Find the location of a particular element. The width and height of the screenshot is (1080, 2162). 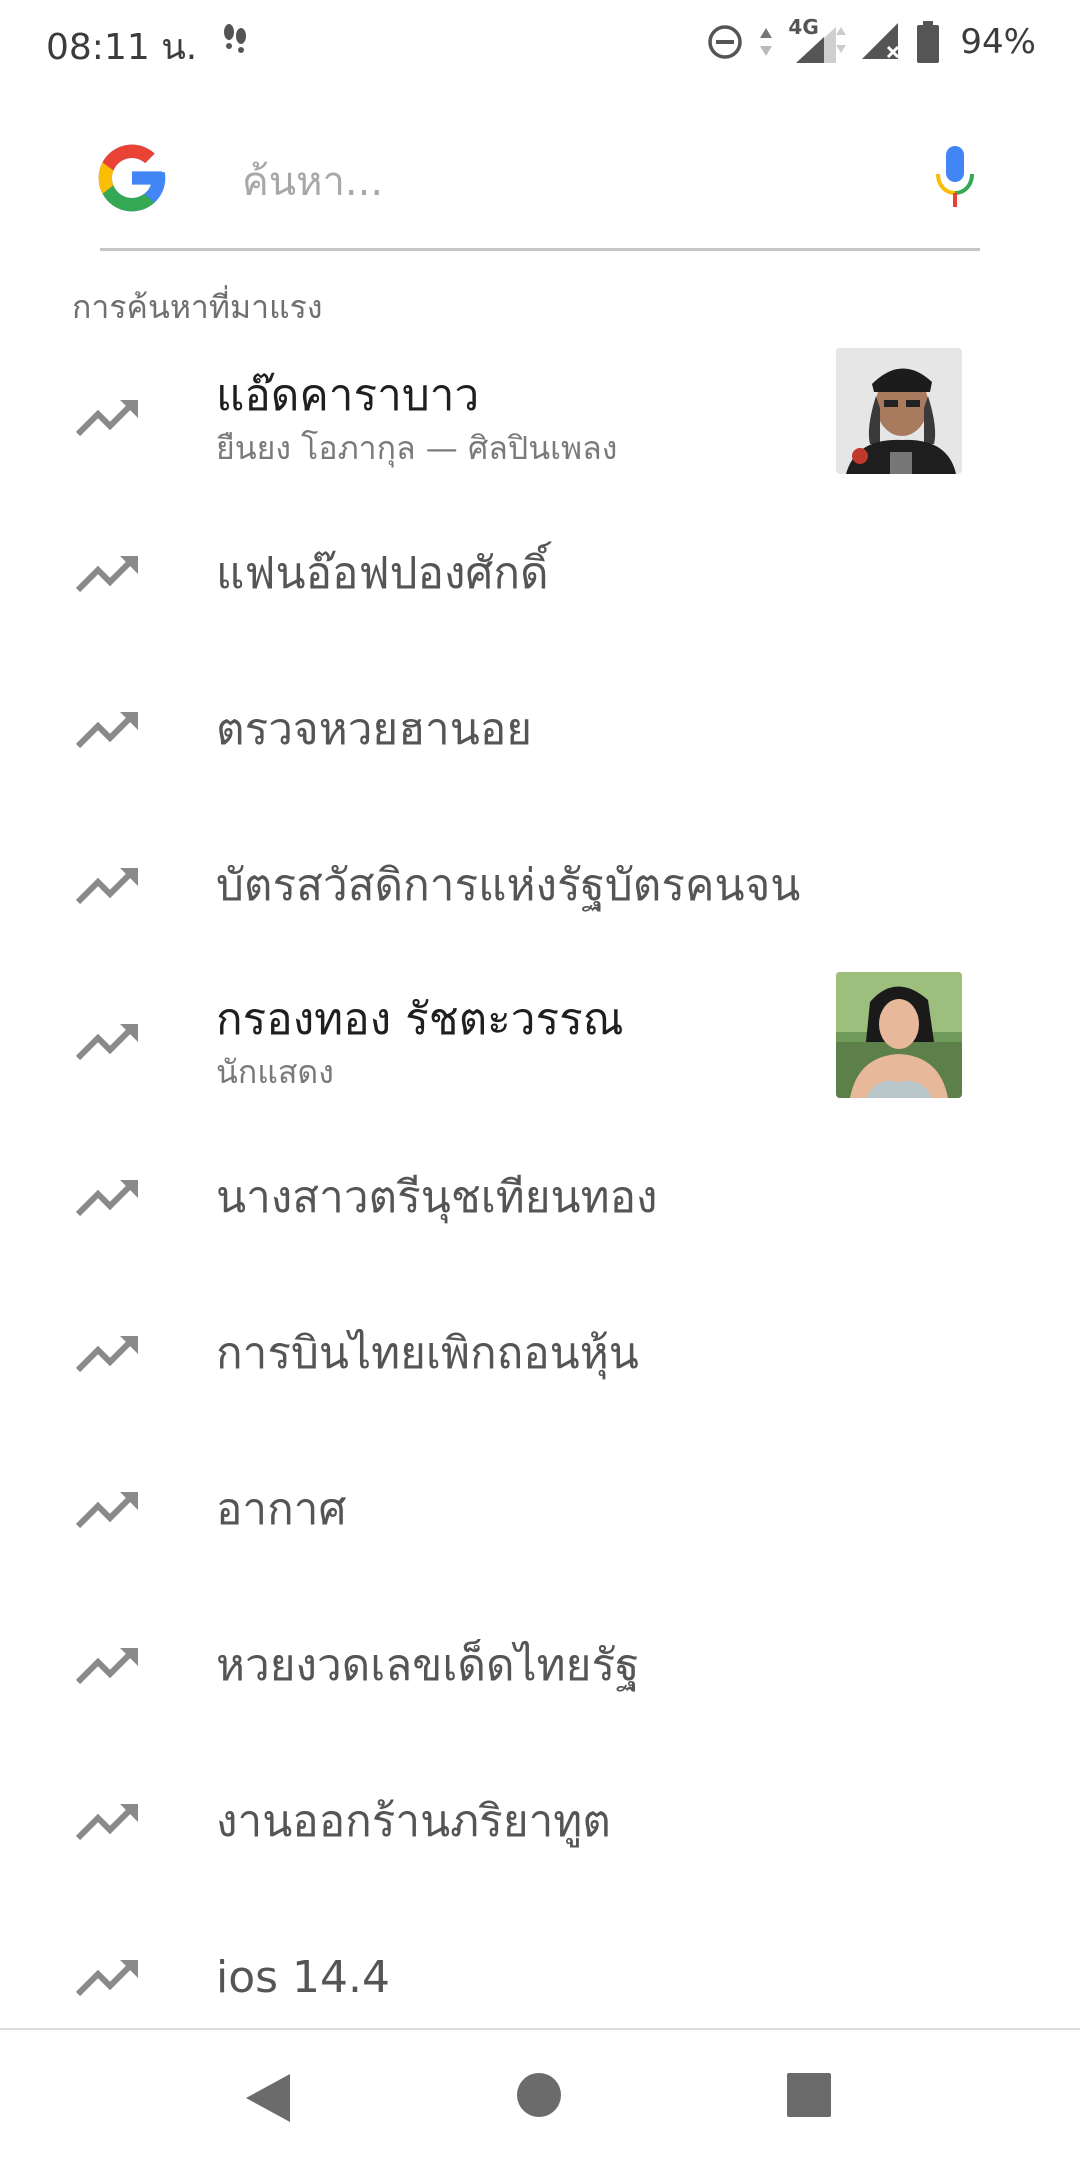

recents-square-icon is located at coordinates (809, 2095).